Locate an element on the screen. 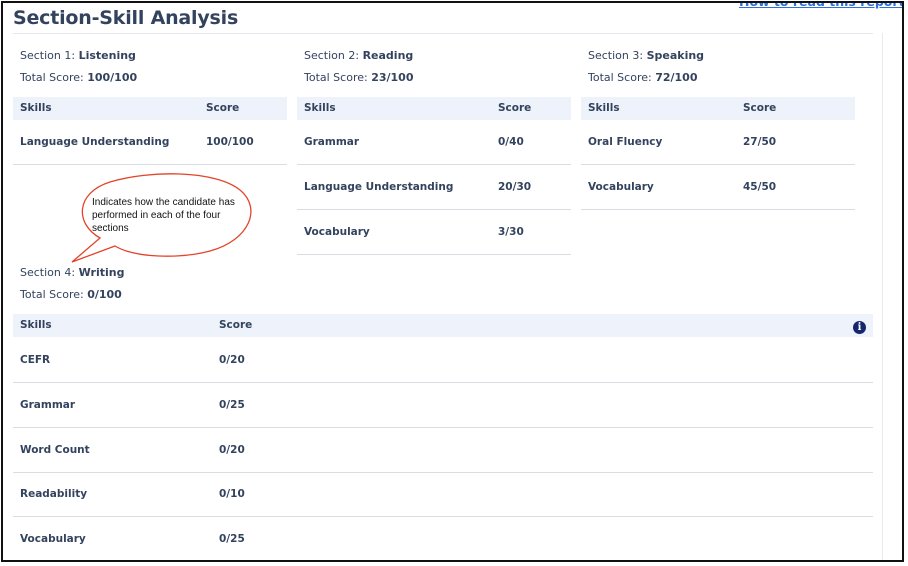 The height and width of the screenshot is (566, 908). header-divider is located at coordinates (443, 33).